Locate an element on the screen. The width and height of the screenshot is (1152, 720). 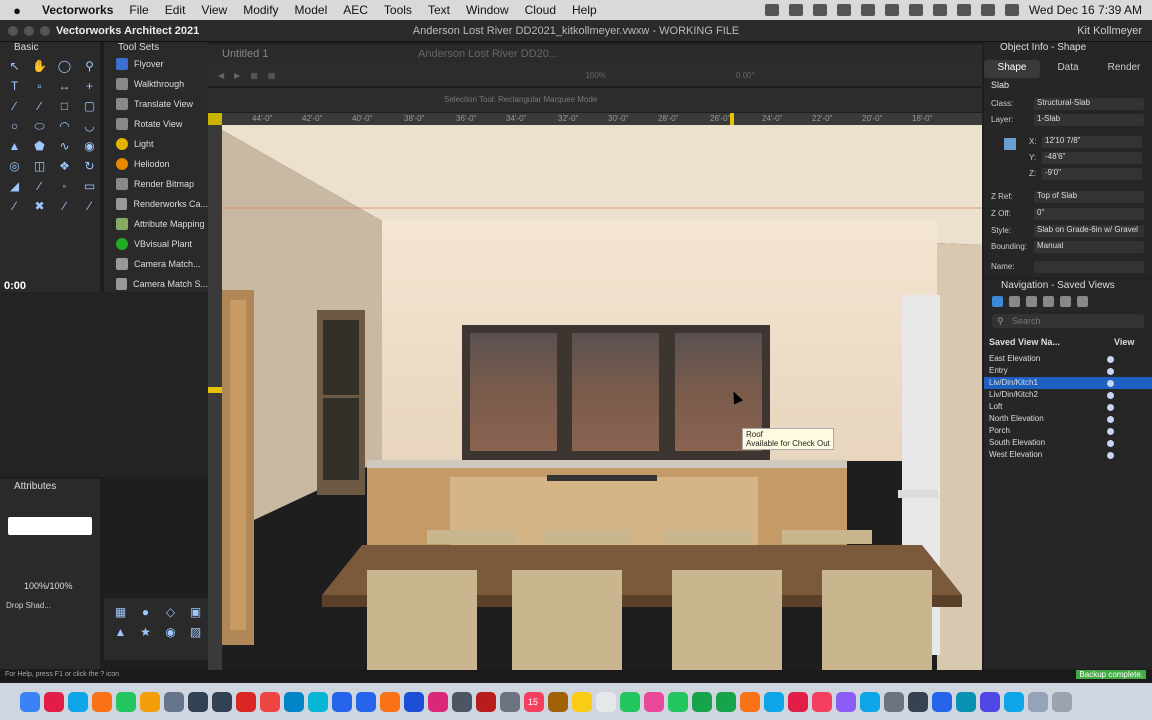
photoshop-icon is located at coordinates (414, 701).